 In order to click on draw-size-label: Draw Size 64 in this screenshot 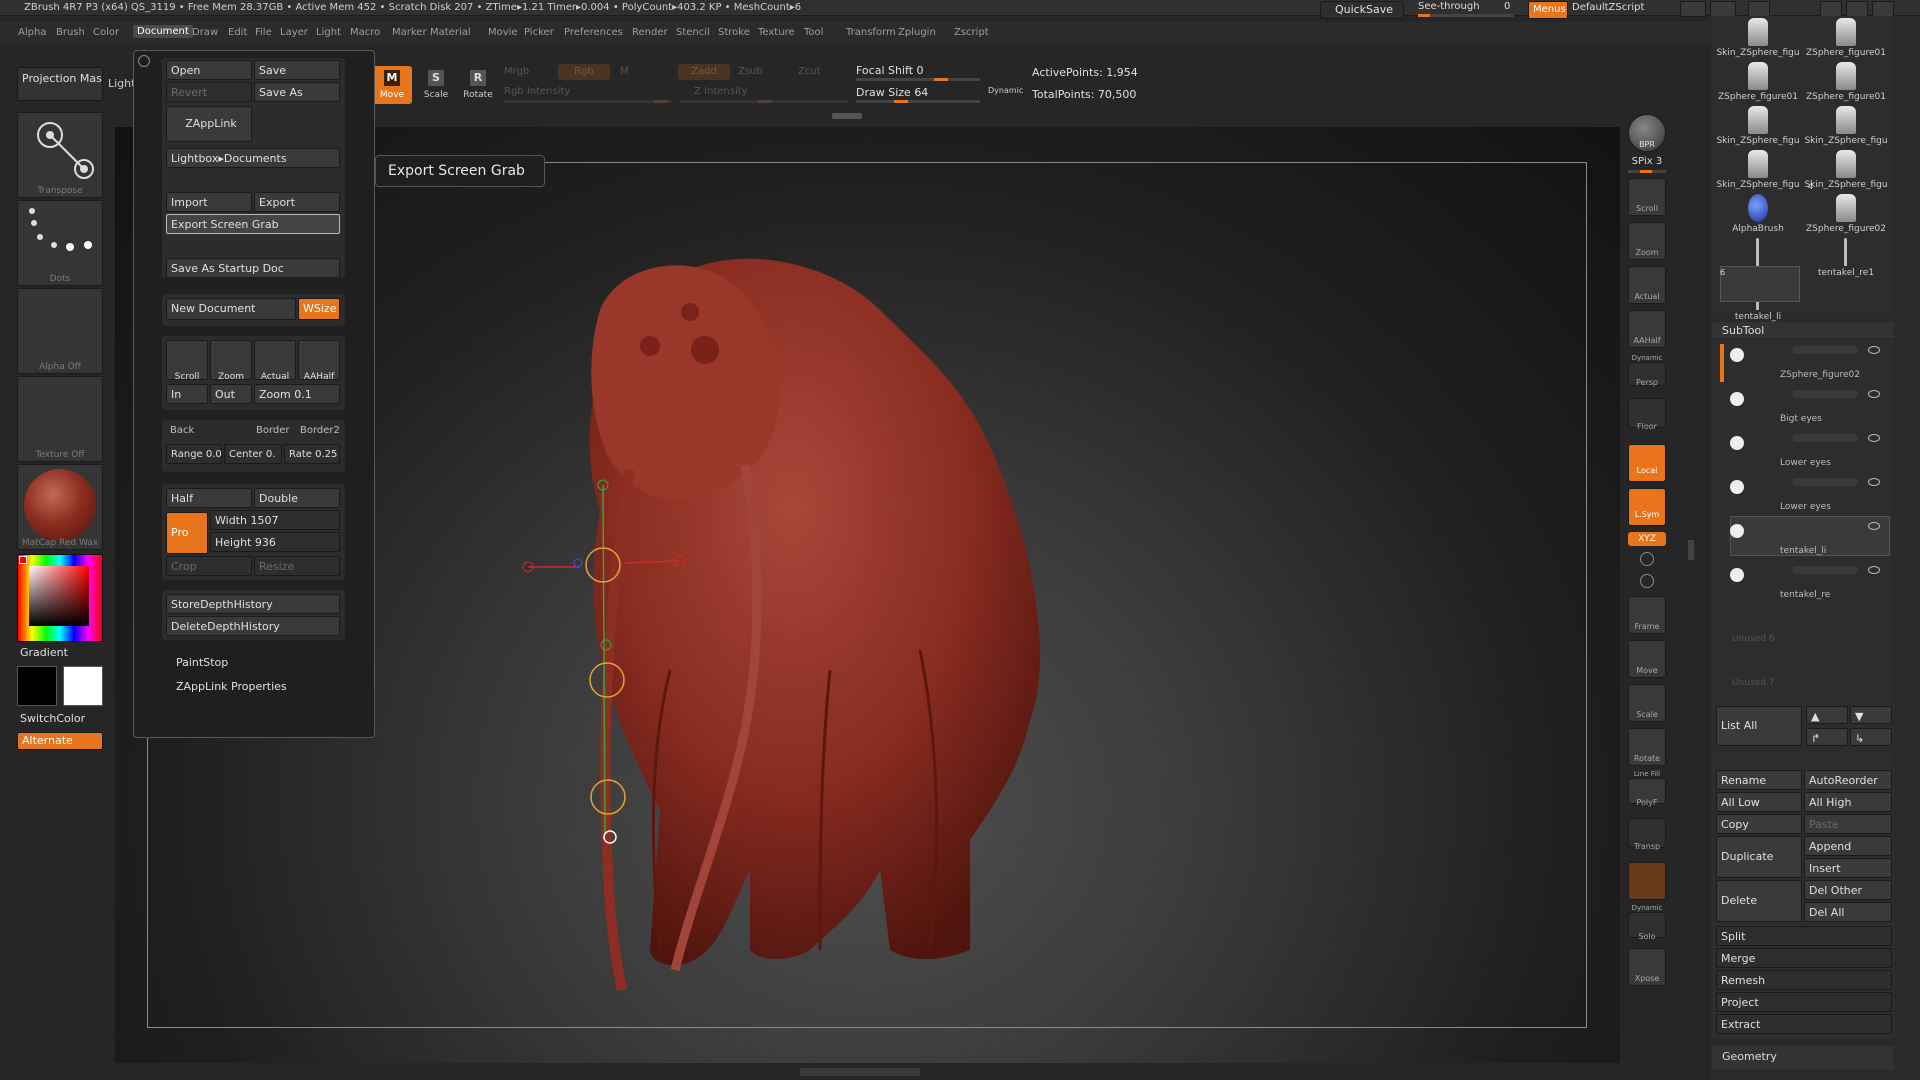, I will do `click(892, 92)`.